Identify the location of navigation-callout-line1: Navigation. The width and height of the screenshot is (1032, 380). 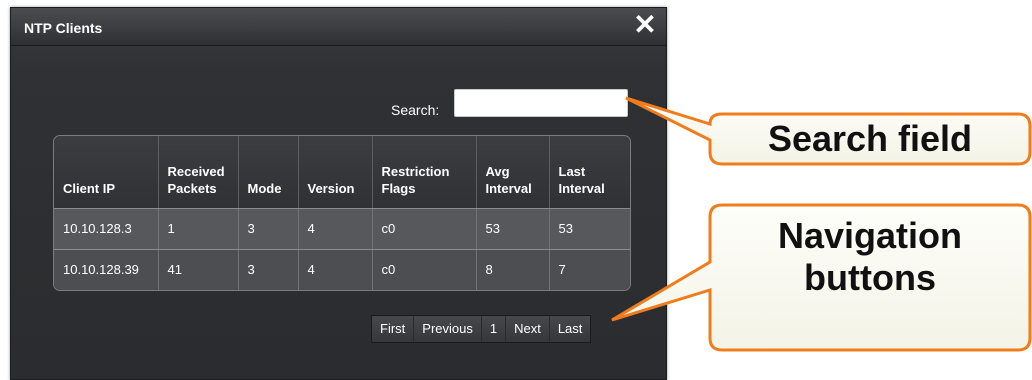
(870, 235).